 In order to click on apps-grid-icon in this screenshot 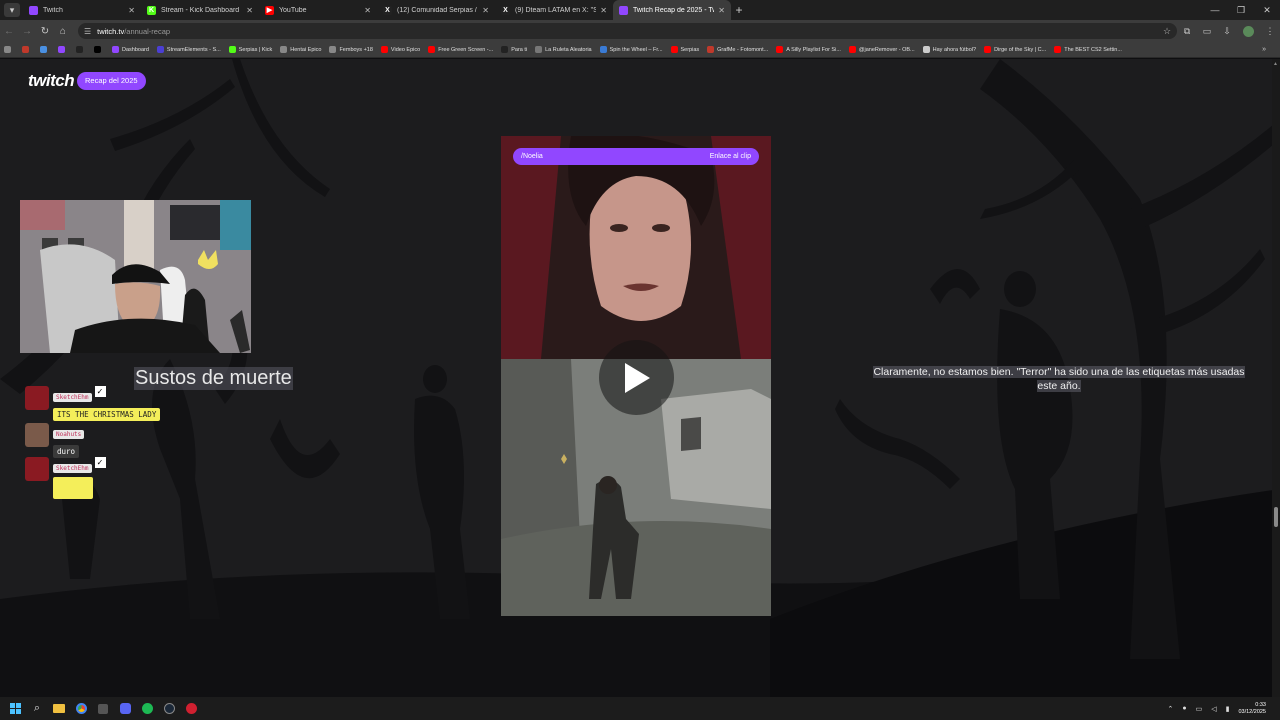, I will do `click(9, 49)`.